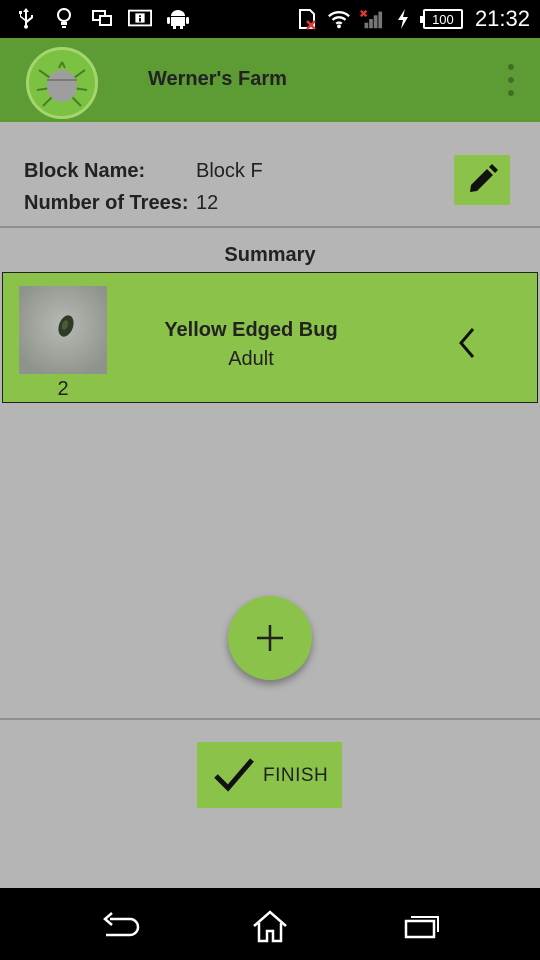  I want to click on trees-label: Number of Trees:, so click(106, 202).